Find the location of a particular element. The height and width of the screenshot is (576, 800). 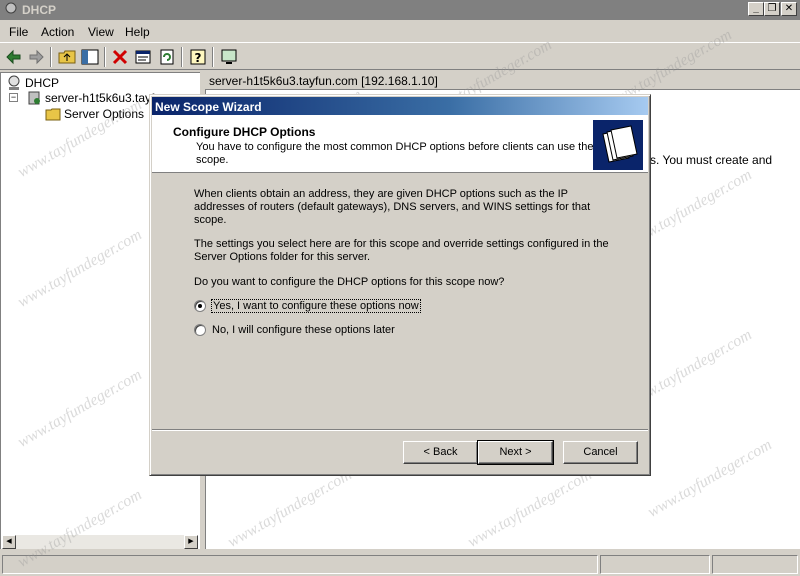

dhcp-root-icon is located at coordinates (14, 82).